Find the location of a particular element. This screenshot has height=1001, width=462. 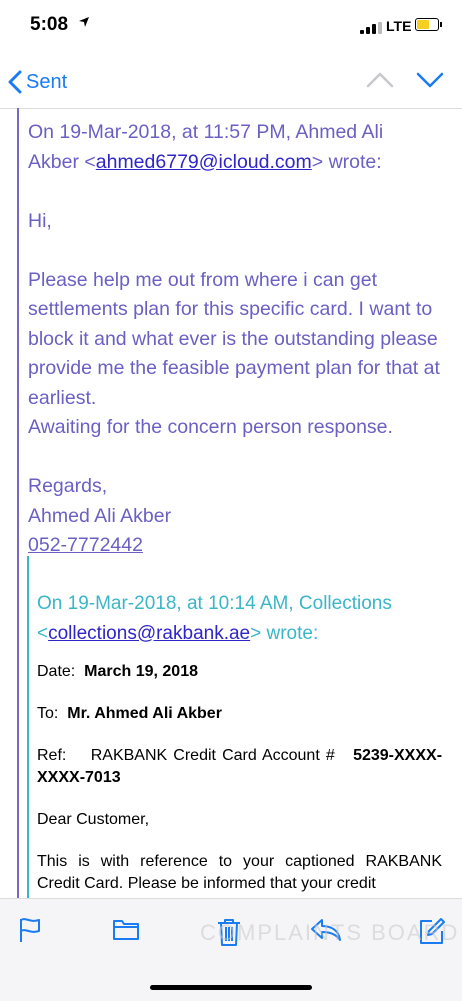

back-button: Sent is located at coordinates (37, 82).